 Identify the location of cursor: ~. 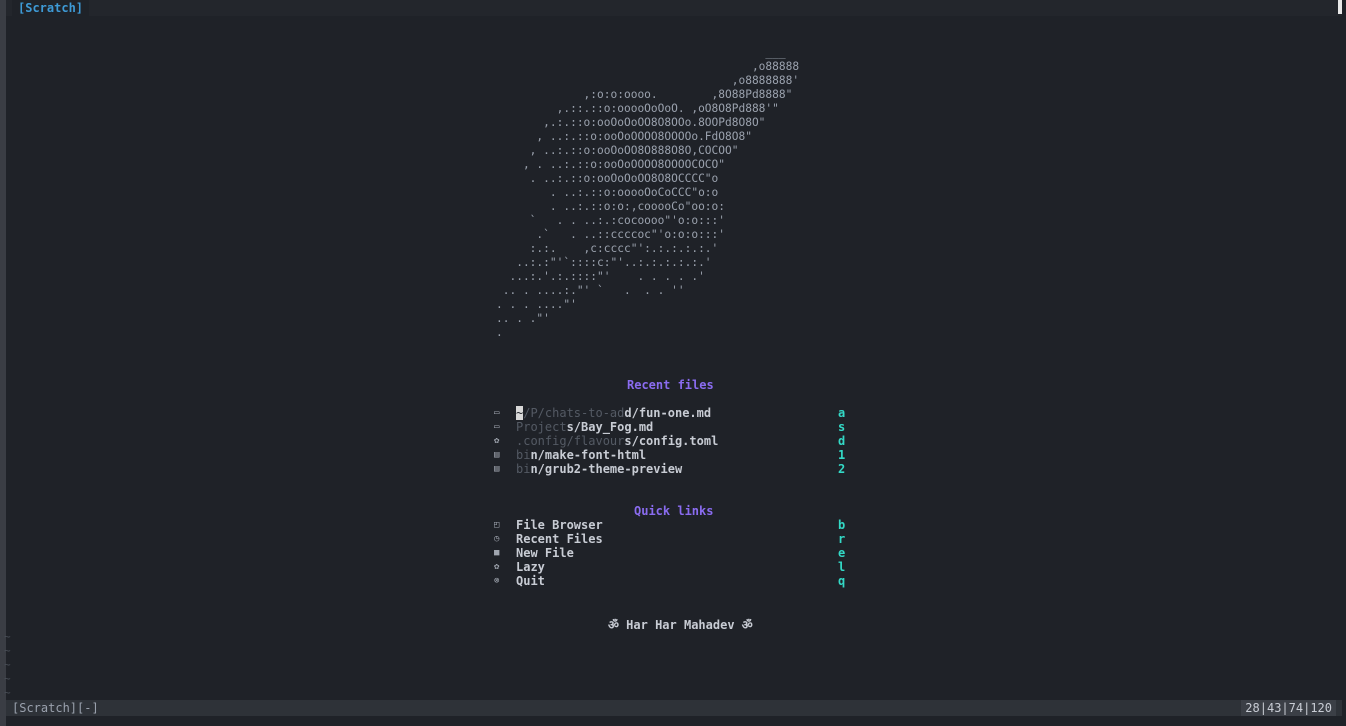
(520, 413).